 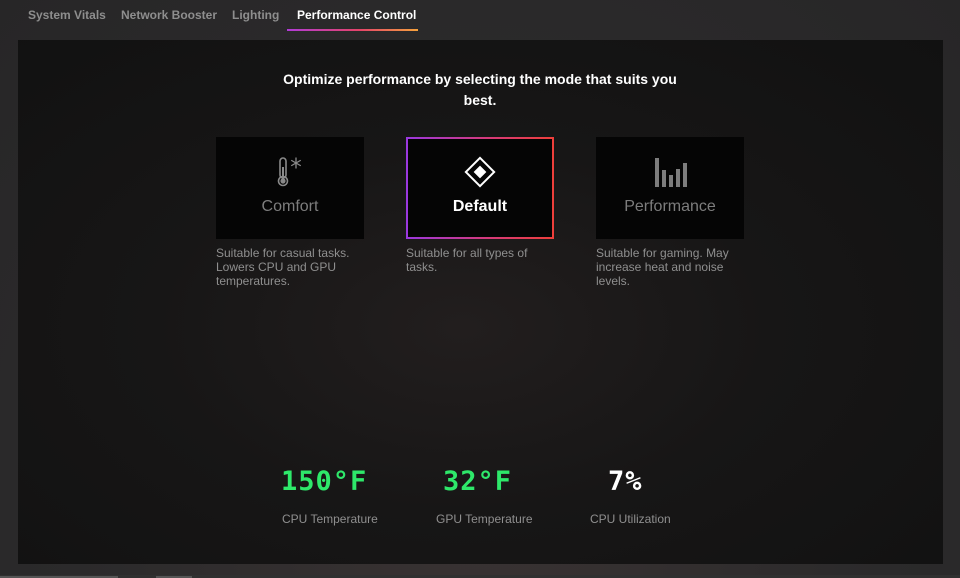 I want to click on mode-label-default: Default, so click(x=480, y=206).